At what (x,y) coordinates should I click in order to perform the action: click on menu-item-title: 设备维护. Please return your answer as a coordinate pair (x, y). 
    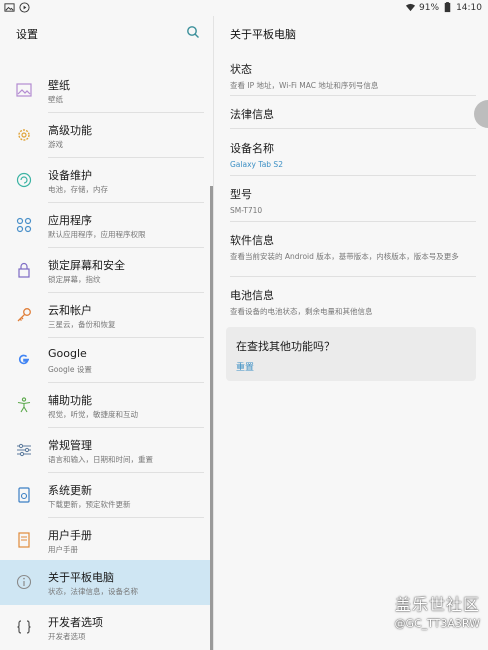
    Looking at the image, I should click on (70, 175).